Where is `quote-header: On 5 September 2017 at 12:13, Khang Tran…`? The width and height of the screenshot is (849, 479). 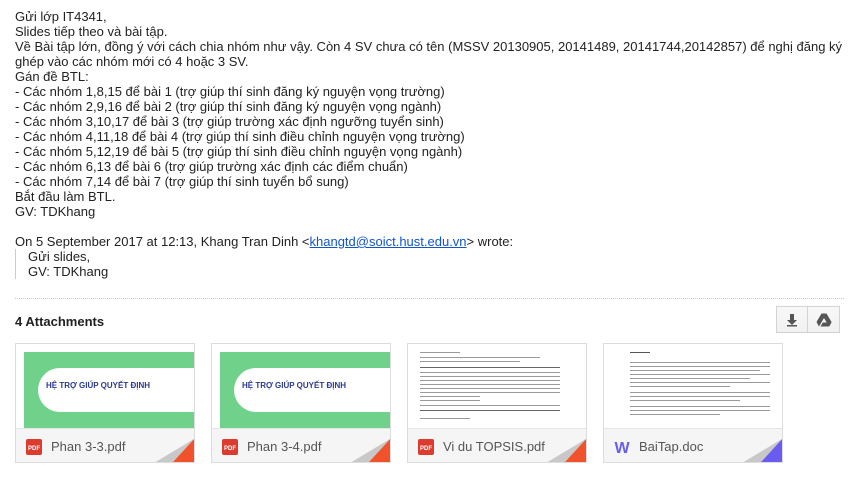 quote-header: On 5 September 2017 at 12:13, Khang Tran… is located at coordinates (264, 241).